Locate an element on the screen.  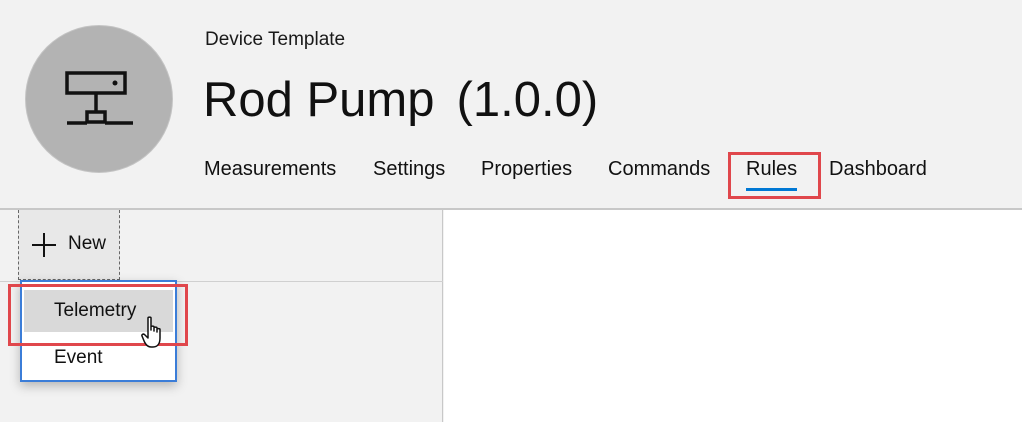
template-version: (1.0.0) is located at coordinates (527, 100).